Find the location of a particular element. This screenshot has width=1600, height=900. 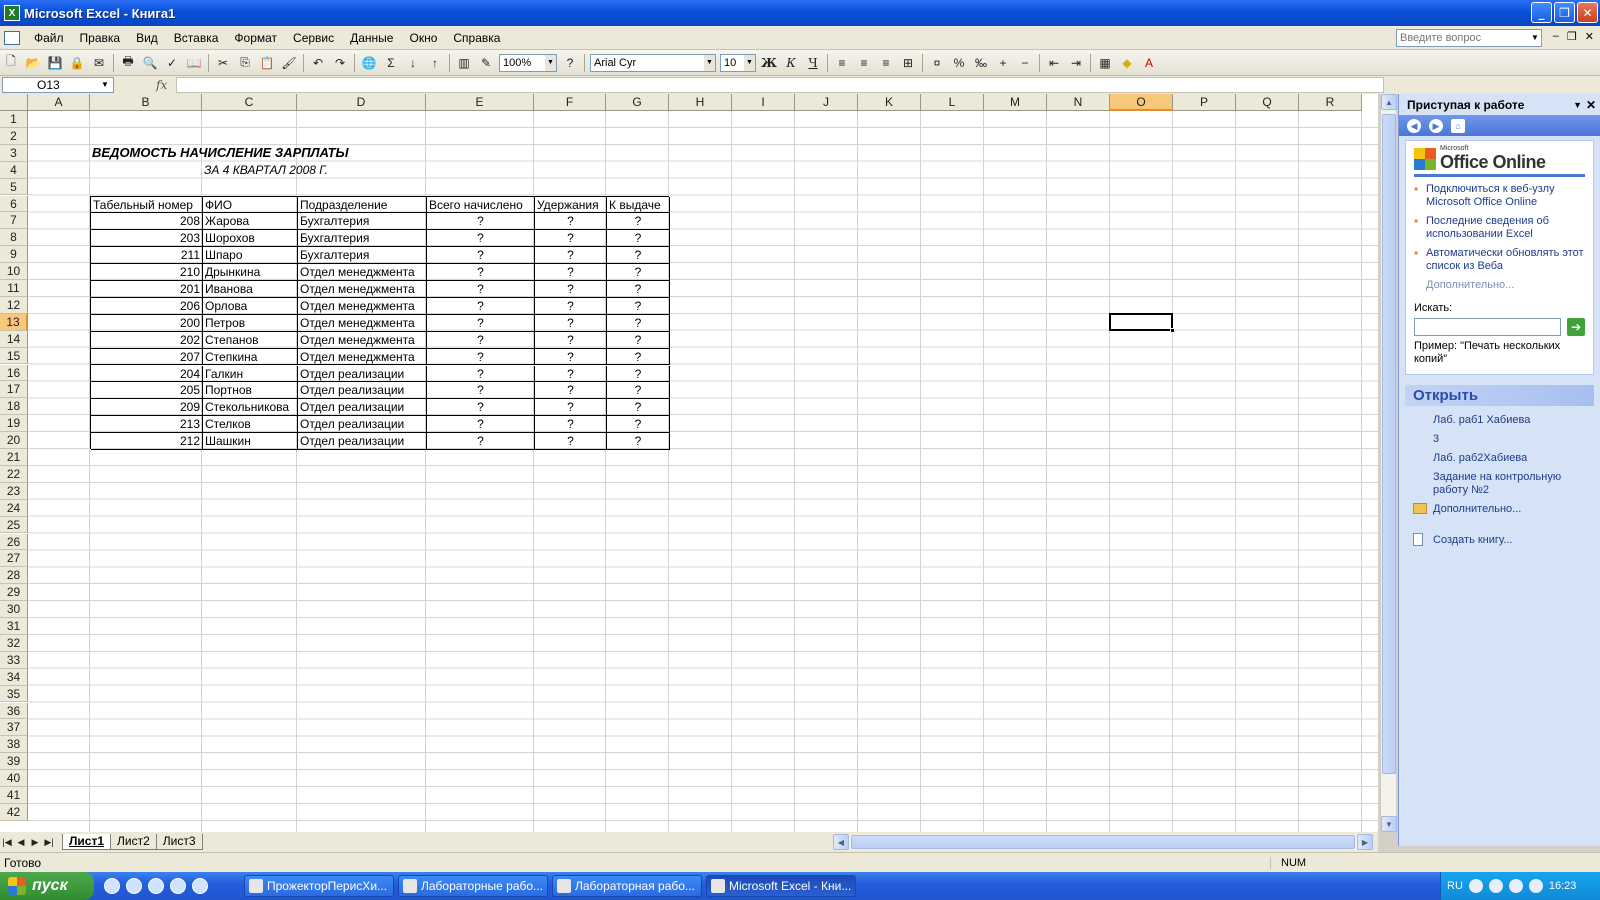

row-header: 24 is located at coordinates (14, 508).